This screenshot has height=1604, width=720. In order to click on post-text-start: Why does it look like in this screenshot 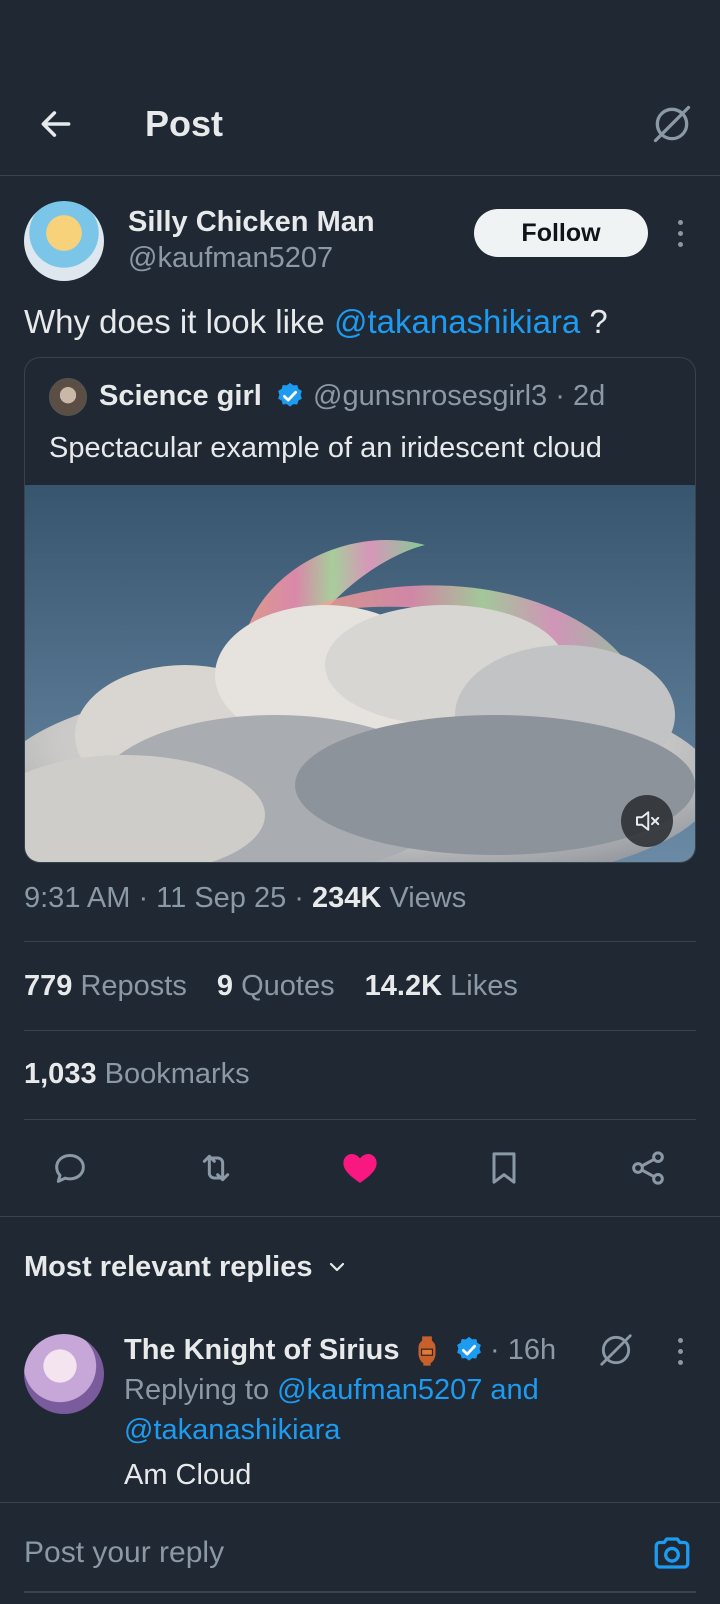, I will do `click(179, 321)`.